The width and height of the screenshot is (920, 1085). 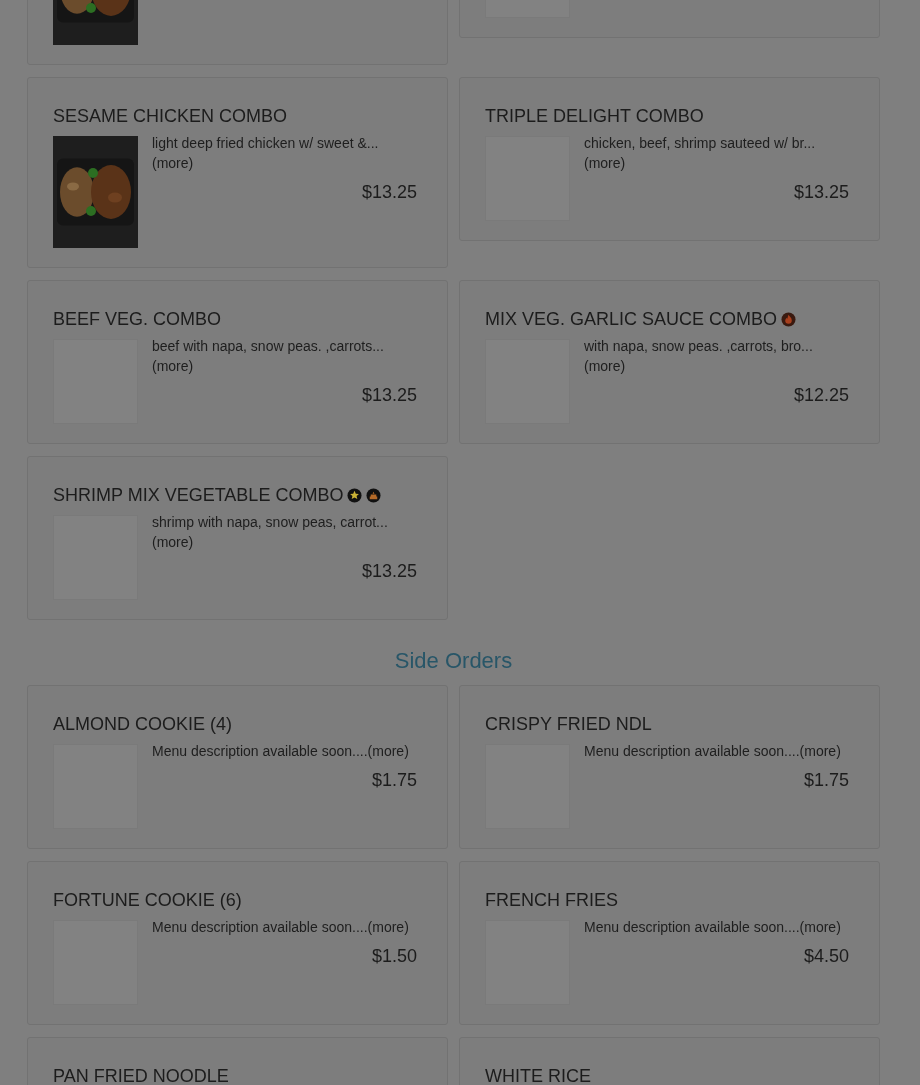 What do you see at coordinates (453, 661) in the screenshot?
I see `section-title: Side Orders` at bounding box center [453, 661].